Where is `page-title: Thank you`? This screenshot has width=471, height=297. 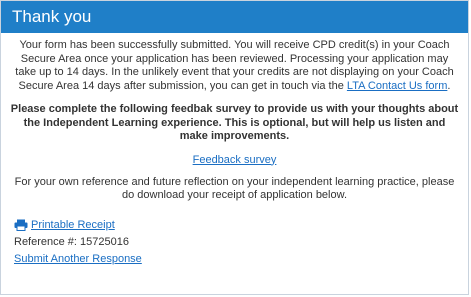
page-title: Thank you is located at coordinates (52, 16).